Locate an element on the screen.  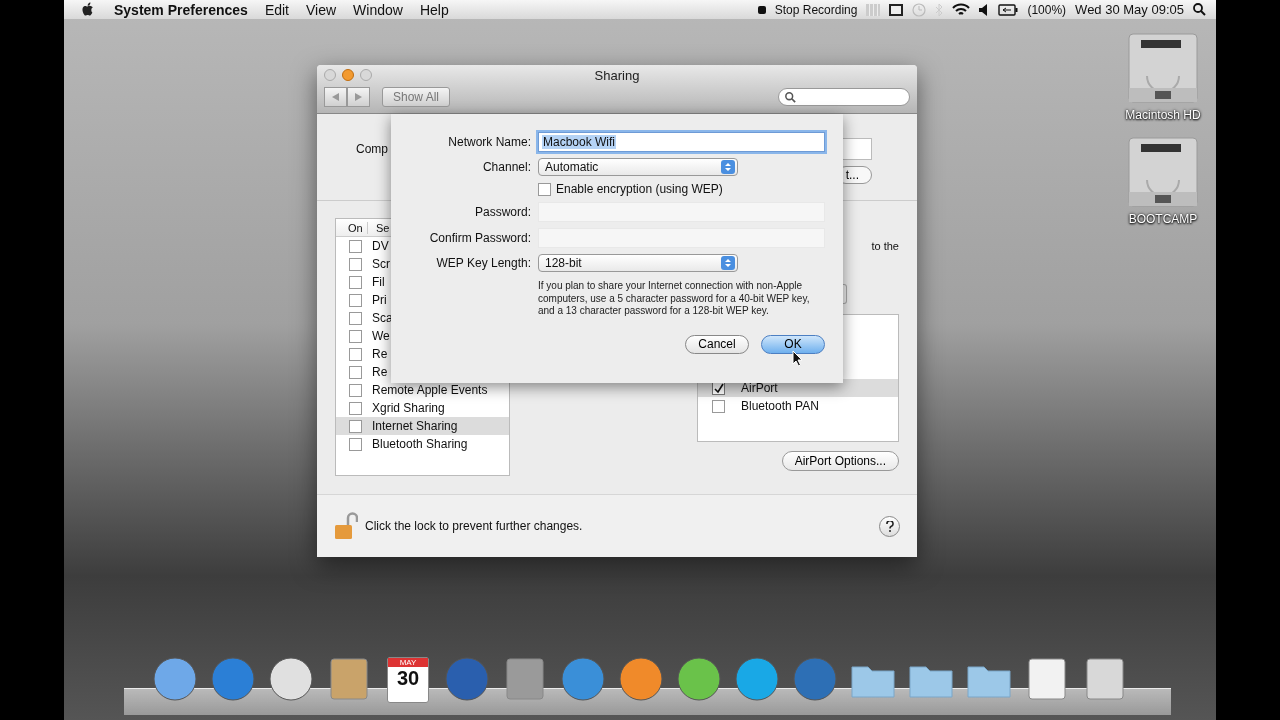
help-note: If you plan to share your Internet connection with non-Apple computers, use a 5 character password for a 40-bit WEP key, and a 13 character password for a 128-bit WEP key. is located at coordinates (674, 299).